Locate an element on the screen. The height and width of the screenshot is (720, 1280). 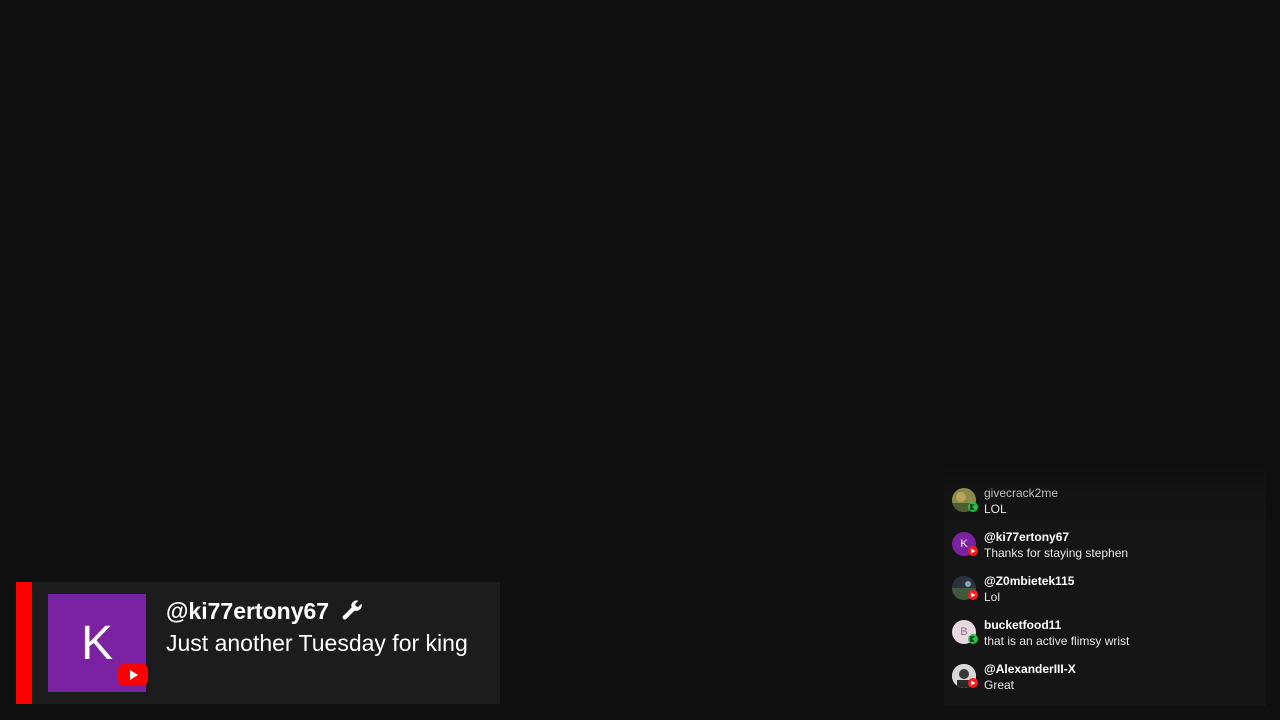
featured-avatar-wrap: K is located at coordinates (98, 643).